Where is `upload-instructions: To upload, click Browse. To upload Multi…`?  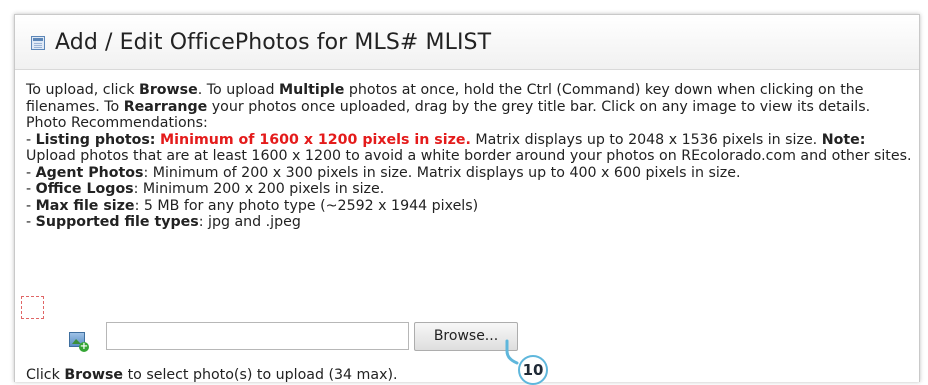
upload-instructions: To upload, click Browse. To upload Multi… is located at coordinates (448, 98).